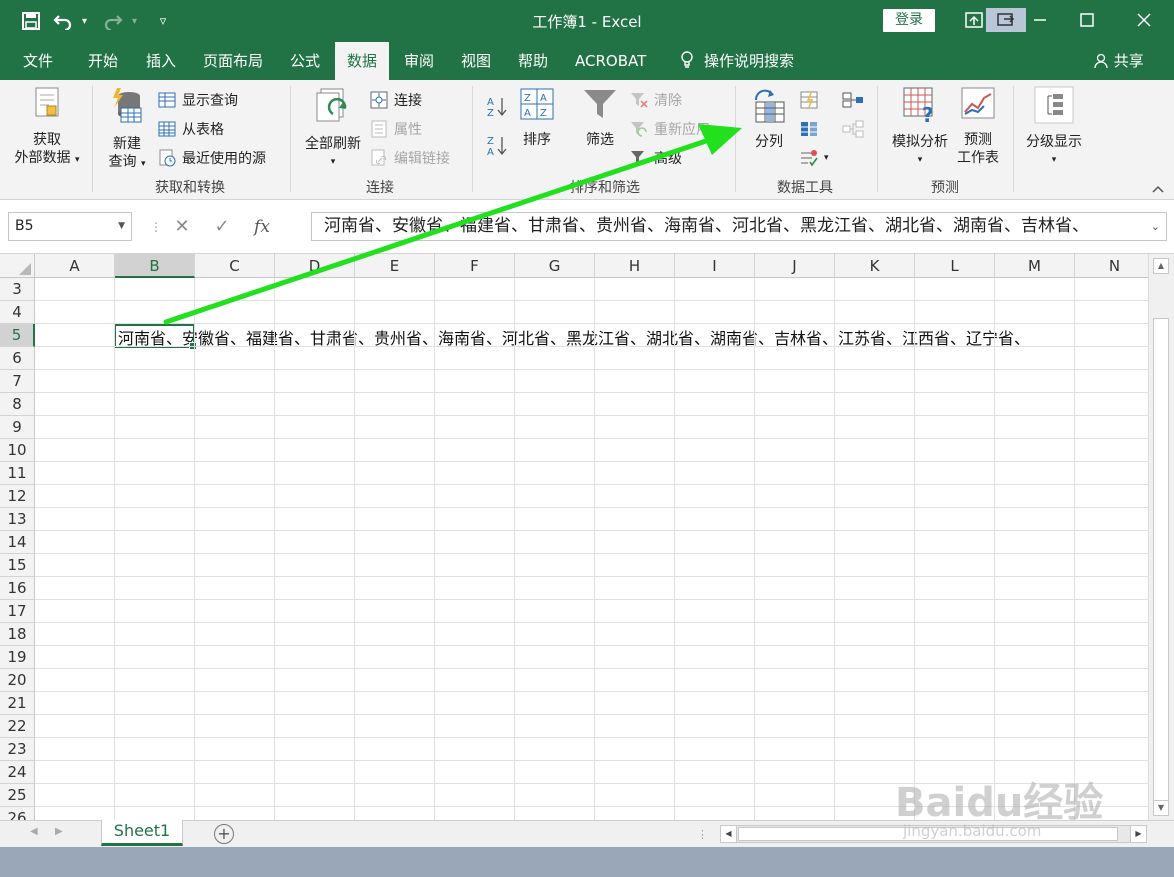  What do you see at coordinates (928, 834) in the screenshot?
I see `horizontal-scroll-thumb` at bounding box center [928, 834].